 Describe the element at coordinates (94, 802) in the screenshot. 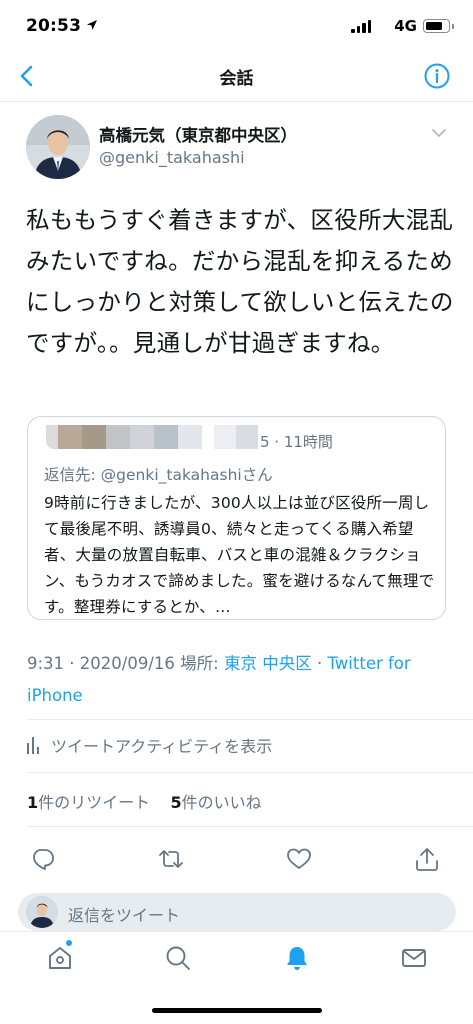

I see `retweet-label: 件のリツイート` at that location.